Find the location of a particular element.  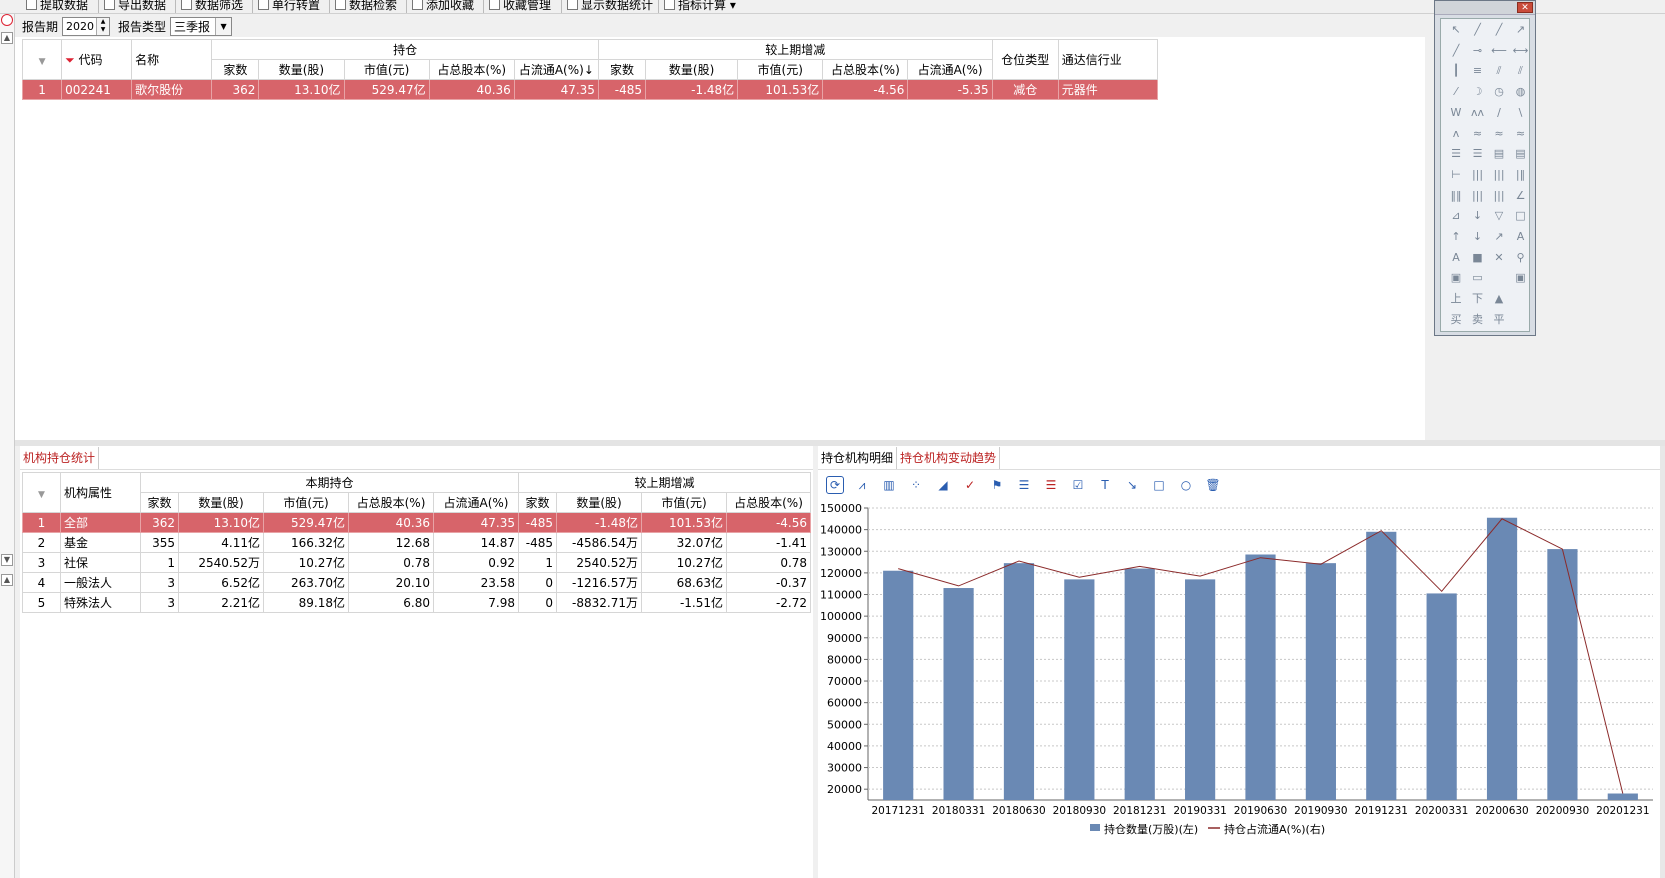

drawing-tool-icon: ⚲ is located at coordinates (1521, 258).